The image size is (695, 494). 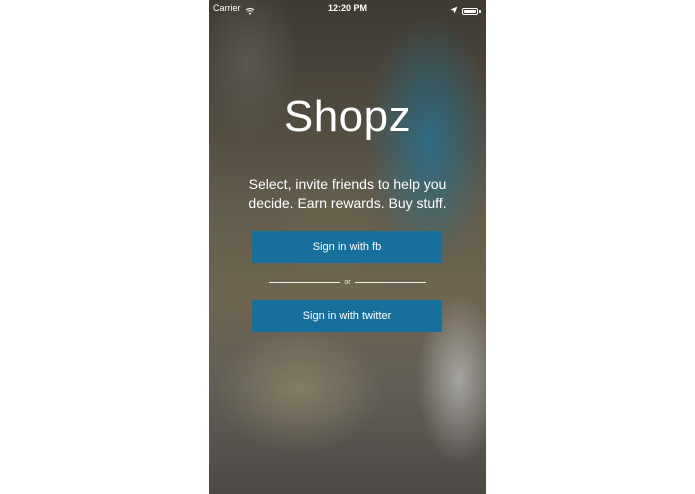 What do you see at coordinates (390, 282) in the screenshot?
I see `divider-line-right` at bounding box center [390, 282].